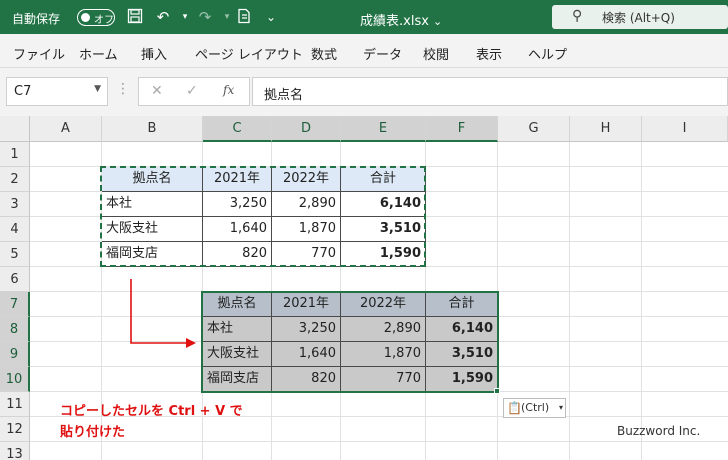 The image size is (728, 460). Describe the element at coordinates (659, 431) in the screenshot. I see `credit-text: Buzzword Inc.` at that location.